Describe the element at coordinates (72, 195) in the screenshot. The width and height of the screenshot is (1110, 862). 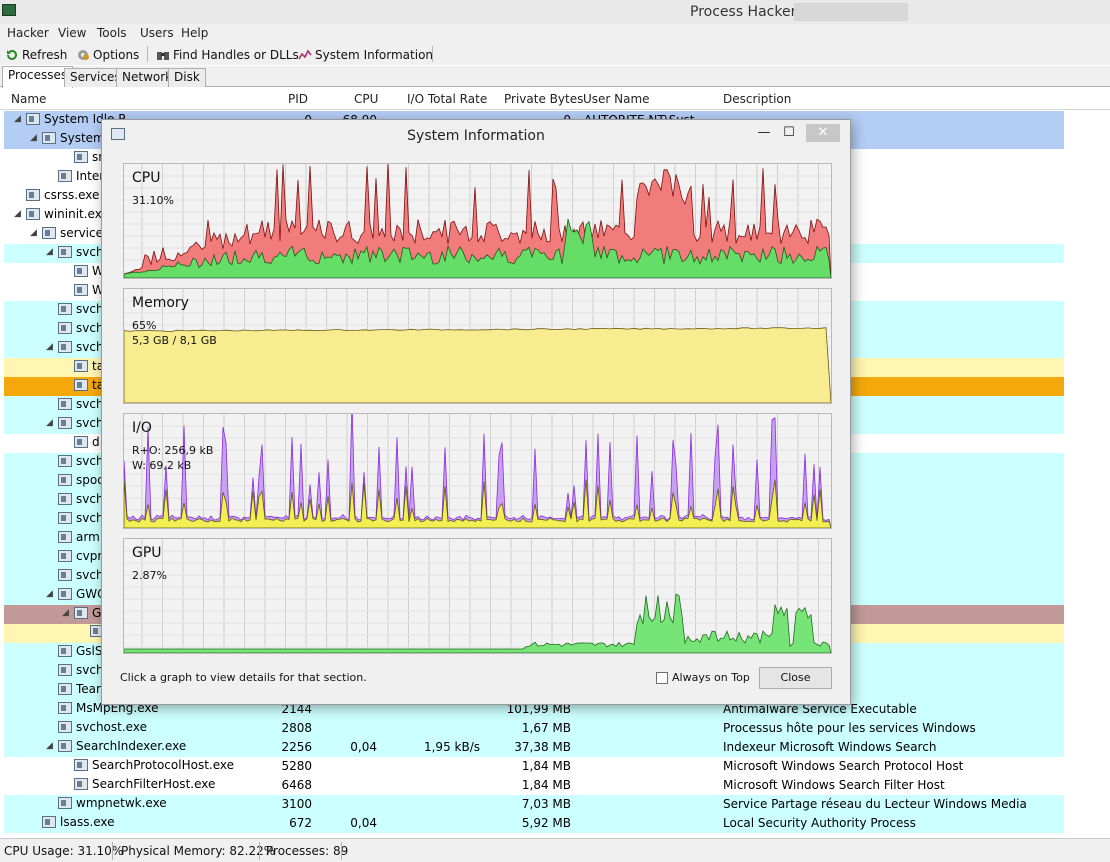
I see `process-name: csrss.exe` at that location.